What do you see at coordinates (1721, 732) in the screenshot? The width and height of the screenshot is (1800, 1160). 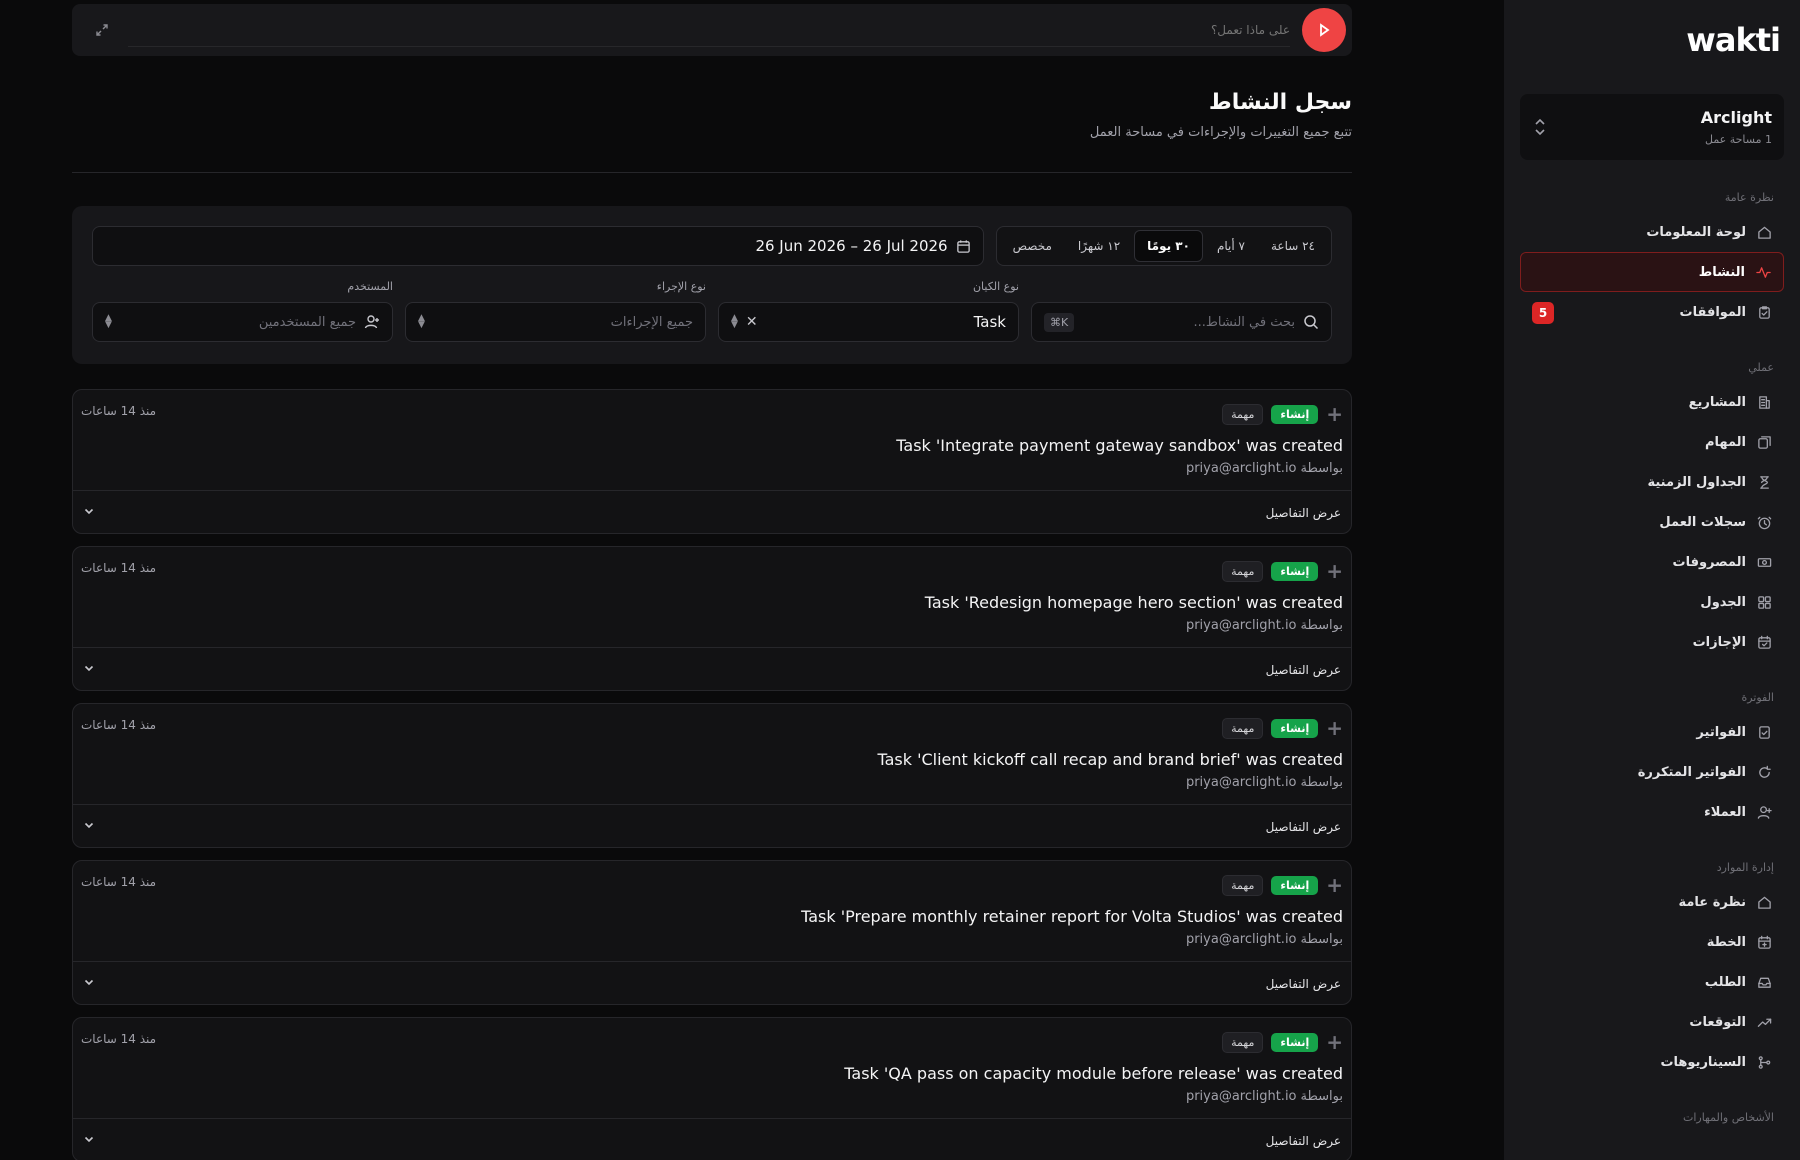 I see `sidebar-item-label: الفواتير` at bounding box center [1721, 732].